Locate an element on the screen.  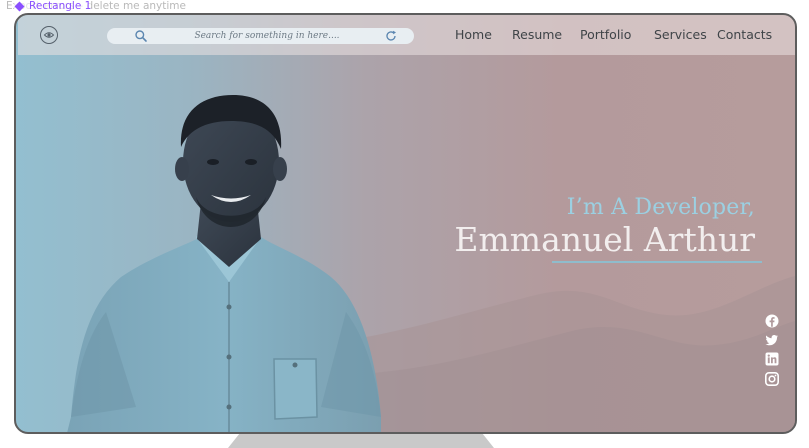
hero-name: Emmanuel Arthur is located at coordinates (604, 239).